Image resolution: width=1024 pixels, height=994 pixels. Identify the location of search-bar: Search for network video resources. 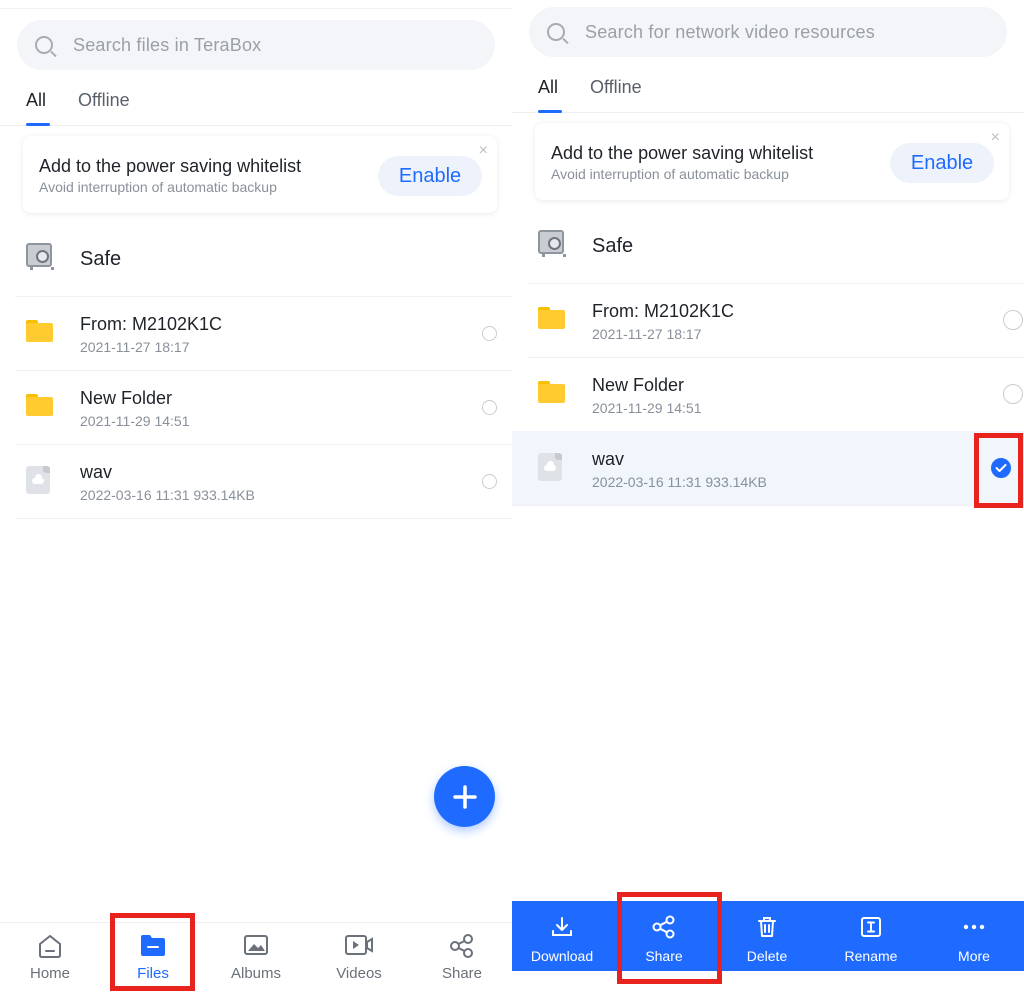
(768, 32).